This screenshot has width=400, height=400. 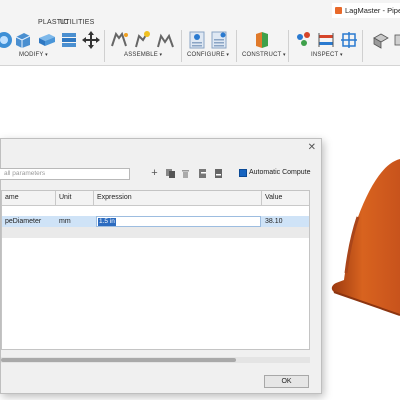 I want to click on parameter-value: 38.10, so click(x=274, y=221).